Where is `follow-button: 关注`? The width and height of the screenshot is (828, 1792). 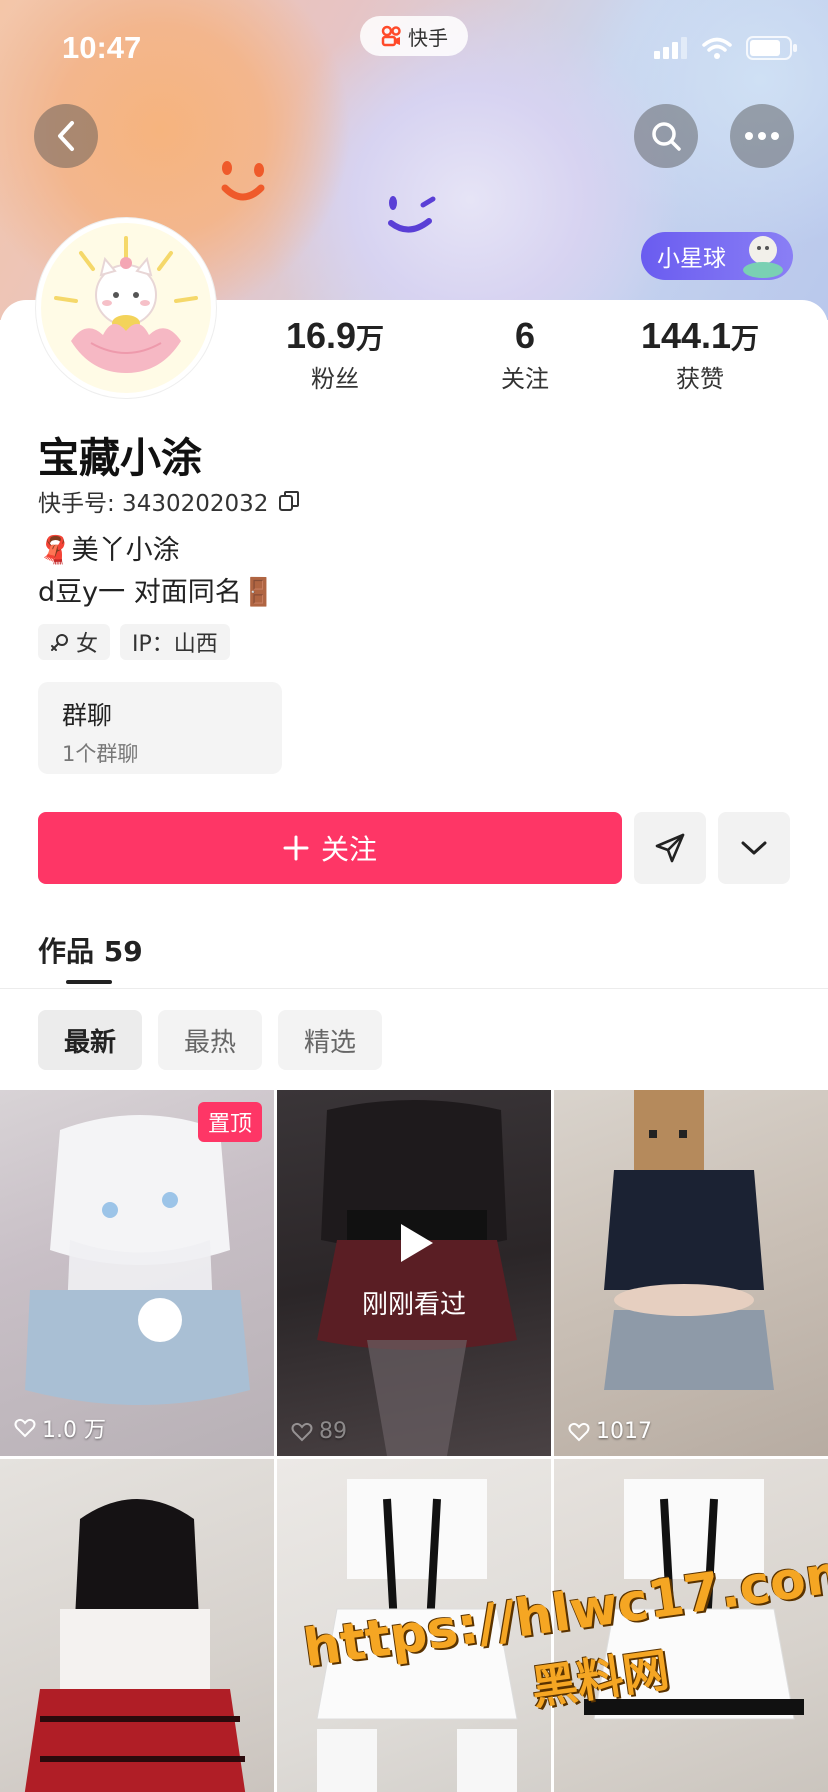
follow-button: 关注 is located at coordinates (330, 848).